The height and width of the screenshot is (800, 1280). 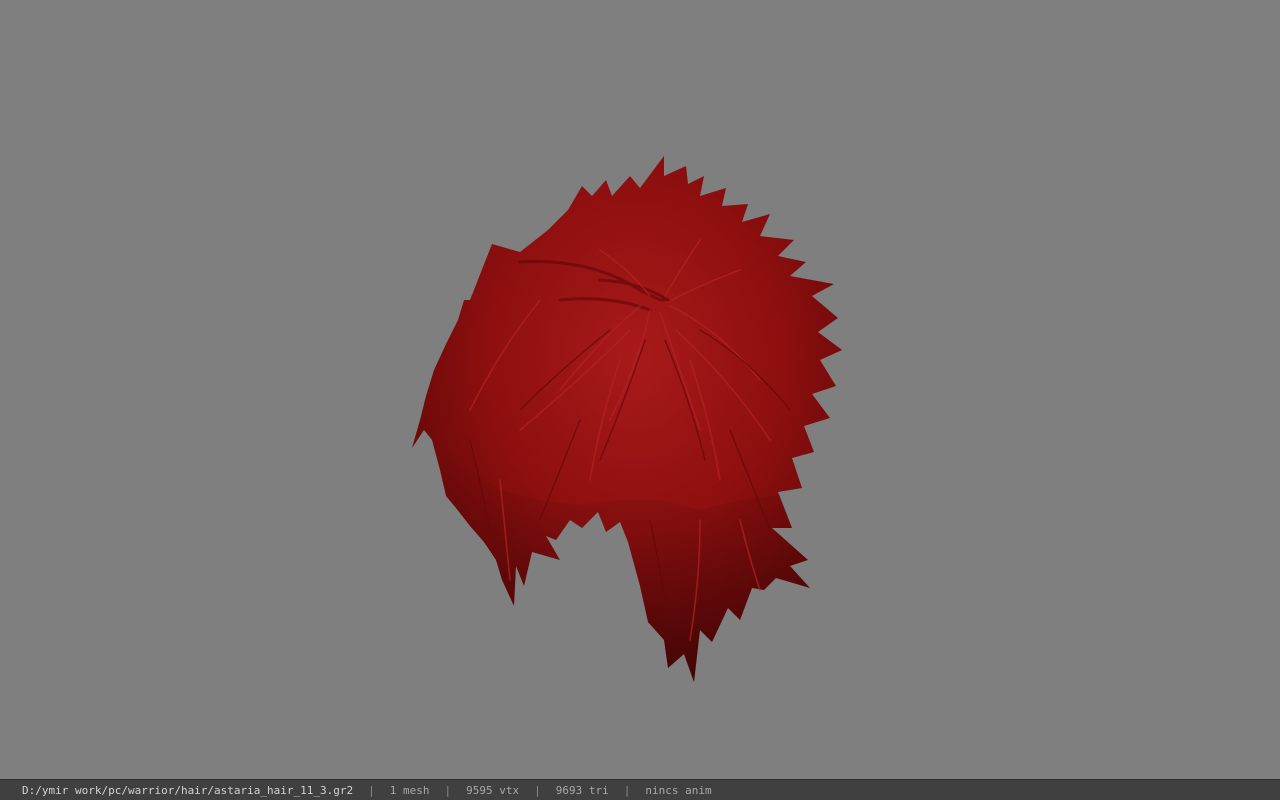 What do you see at coordinates (582, 790) in the screenshot?
I see `triangle-count: 9693 tri` at bounding box center [582, 790].